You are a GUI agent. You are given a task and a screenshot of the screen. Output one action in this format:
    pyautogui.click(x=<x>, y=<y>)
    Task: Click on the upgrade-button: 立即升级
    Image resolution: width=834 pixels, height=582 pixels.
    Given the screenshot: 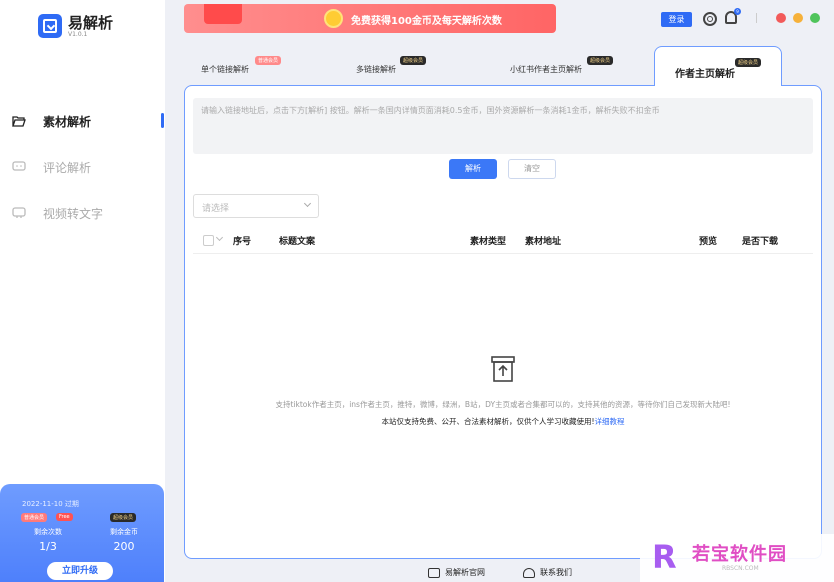 What is the action you would take?
    pyautogui.click(x=80, y=571)
    